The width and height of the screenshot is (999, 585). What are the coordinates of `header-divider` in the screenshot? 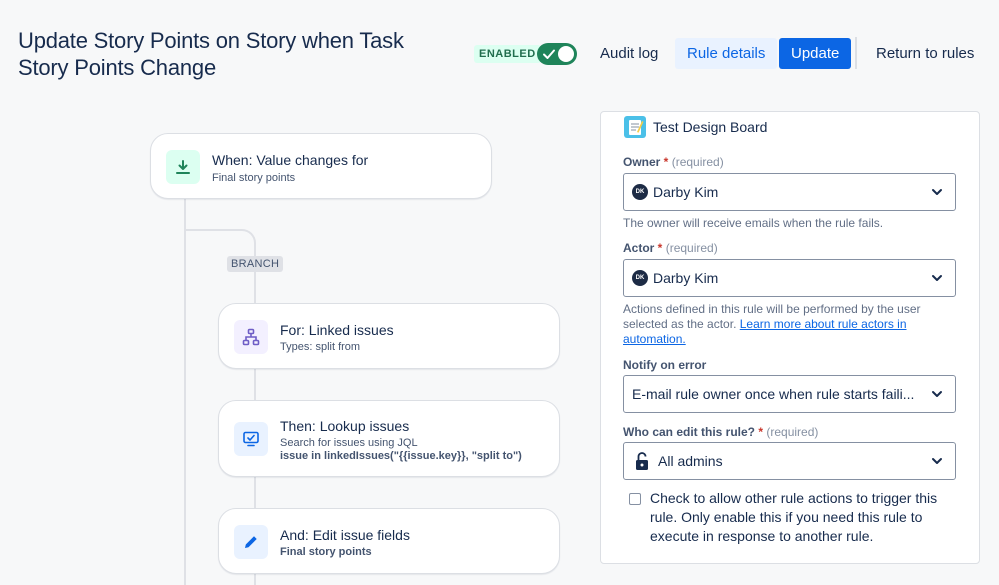 It's located at (856, 53).